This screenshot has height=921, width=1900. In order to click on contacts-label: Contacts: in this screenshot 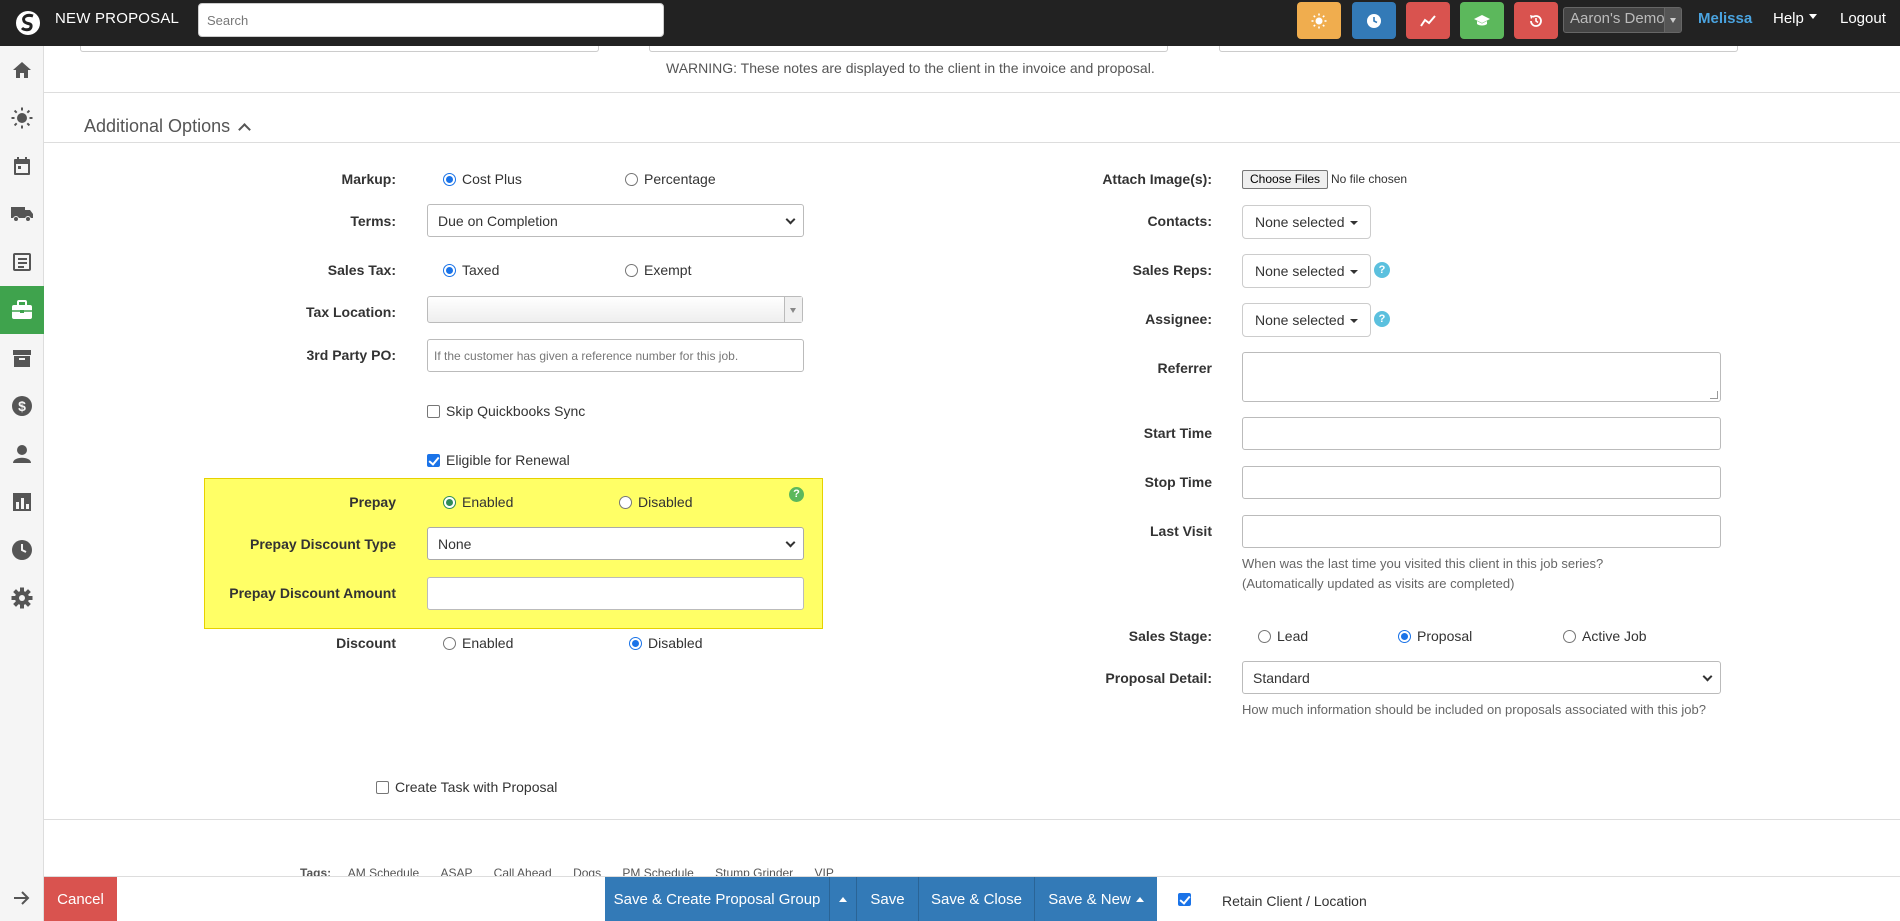, I will do `click(1179, 221)`.